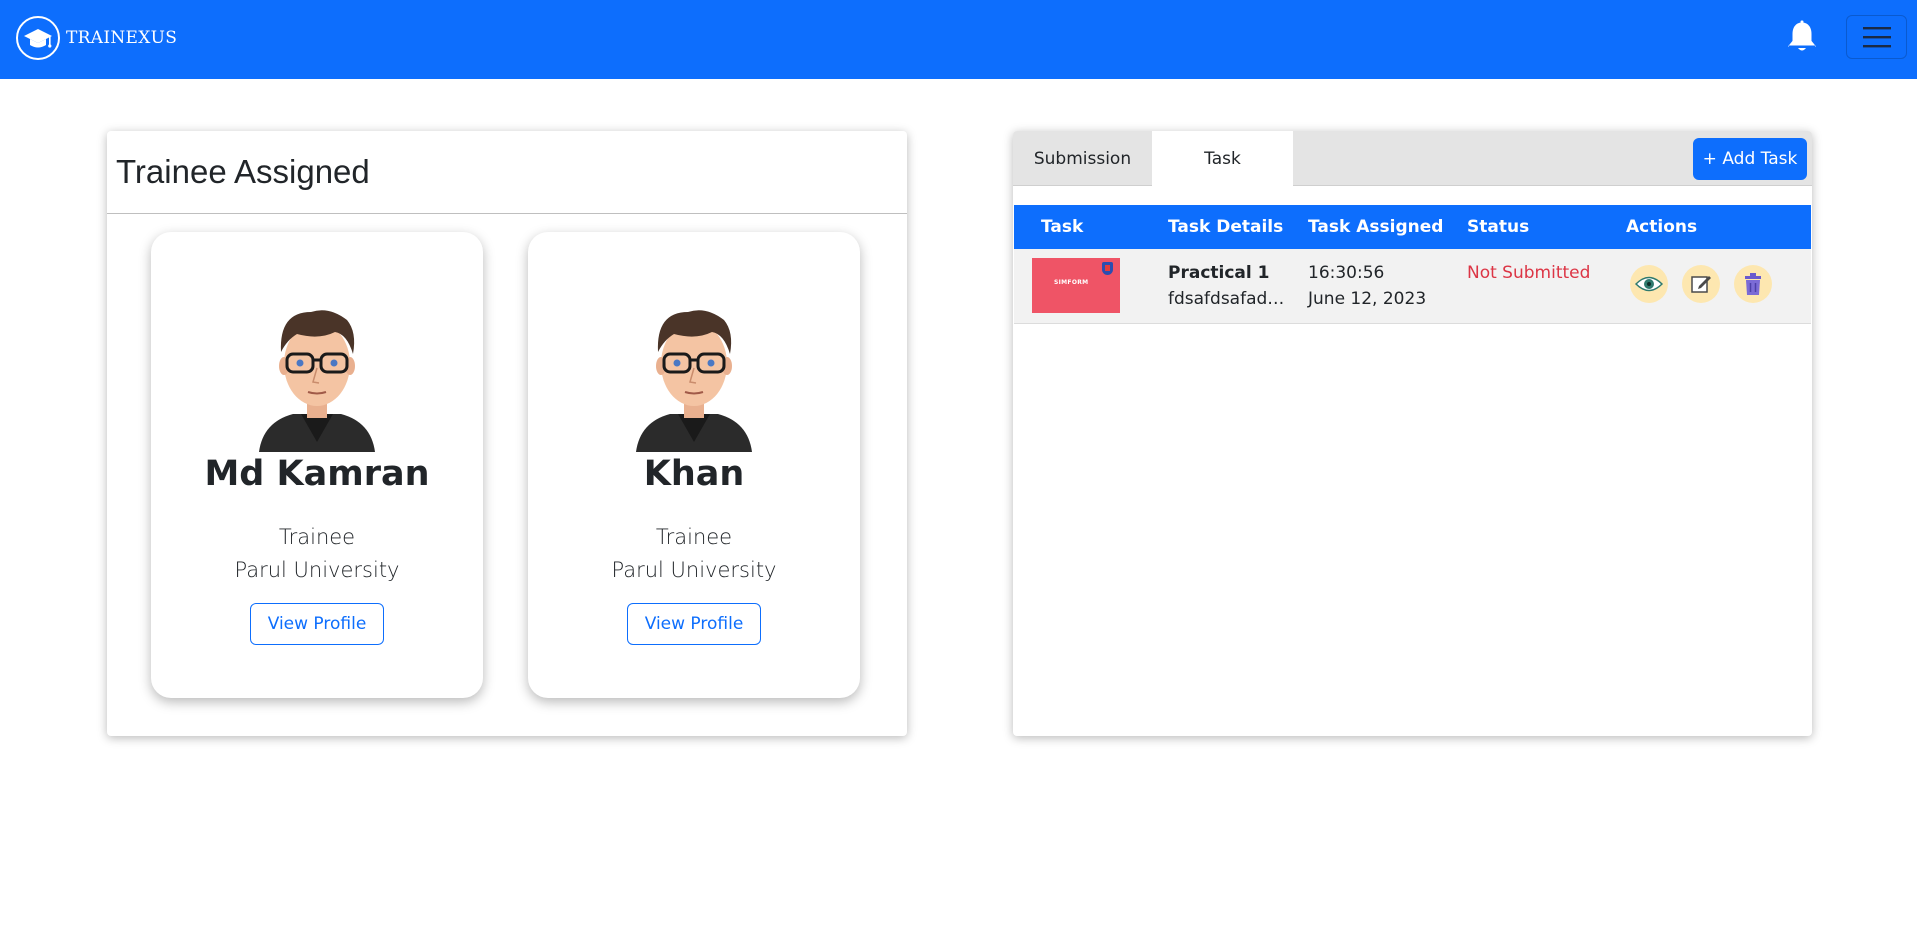  Describe the element at coordinates (1376, 227) in the screenshot. I see `column-header-task-assigned: Task Assigned` at that location.